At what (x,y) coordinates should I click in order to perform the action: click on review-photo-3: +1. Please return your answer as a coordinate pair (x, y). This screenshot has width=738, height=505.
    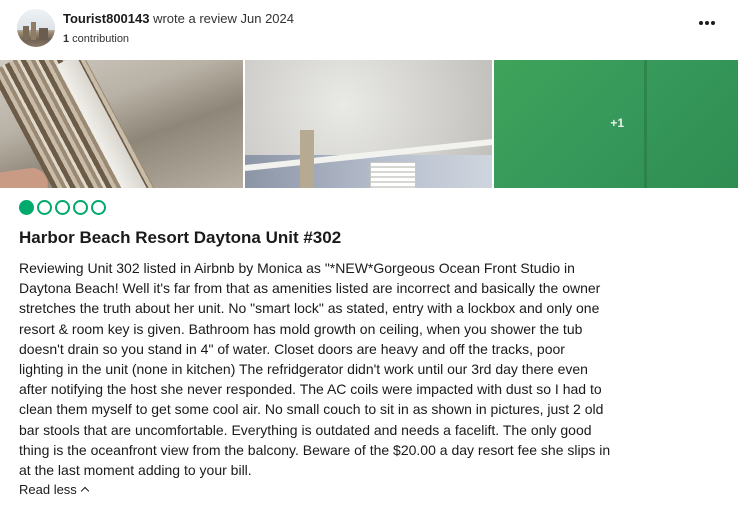
    Looking at the image, I should click on (616, 124).